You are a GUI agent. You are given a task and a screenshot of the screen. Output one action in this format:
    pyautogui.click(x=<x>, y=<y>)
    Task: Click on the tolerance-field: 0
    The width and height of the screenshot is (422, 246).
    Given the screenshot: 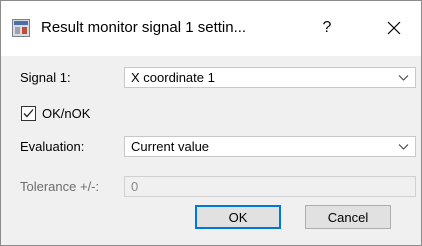 What is the action you would take?
    pyautogui.click(x=270, y=186)
    